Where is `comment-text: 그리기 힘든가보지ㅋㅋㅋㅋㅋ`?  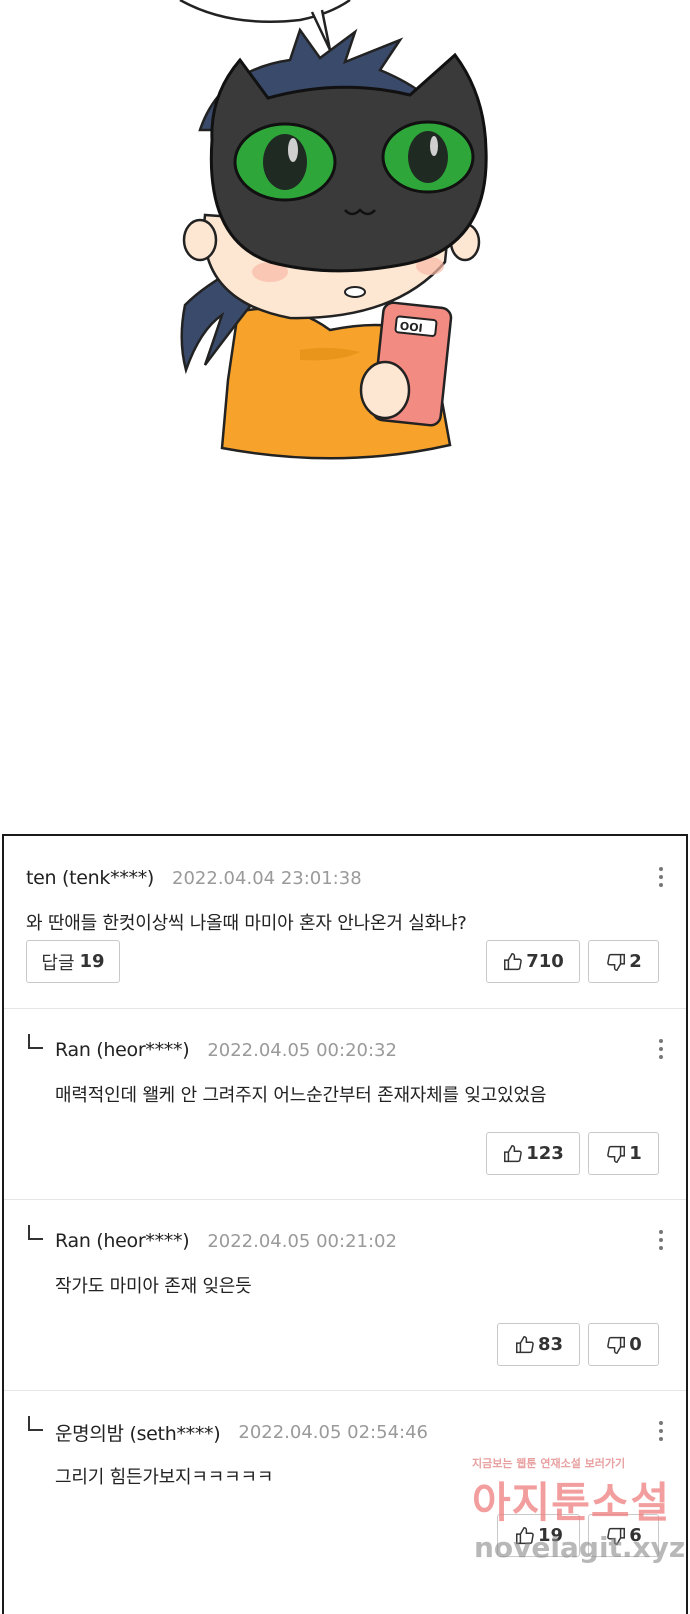 comment-text: 그리기 힘든가보지ㅋㅋㅋㅋㅋ is located at coordinates (164, 1477).